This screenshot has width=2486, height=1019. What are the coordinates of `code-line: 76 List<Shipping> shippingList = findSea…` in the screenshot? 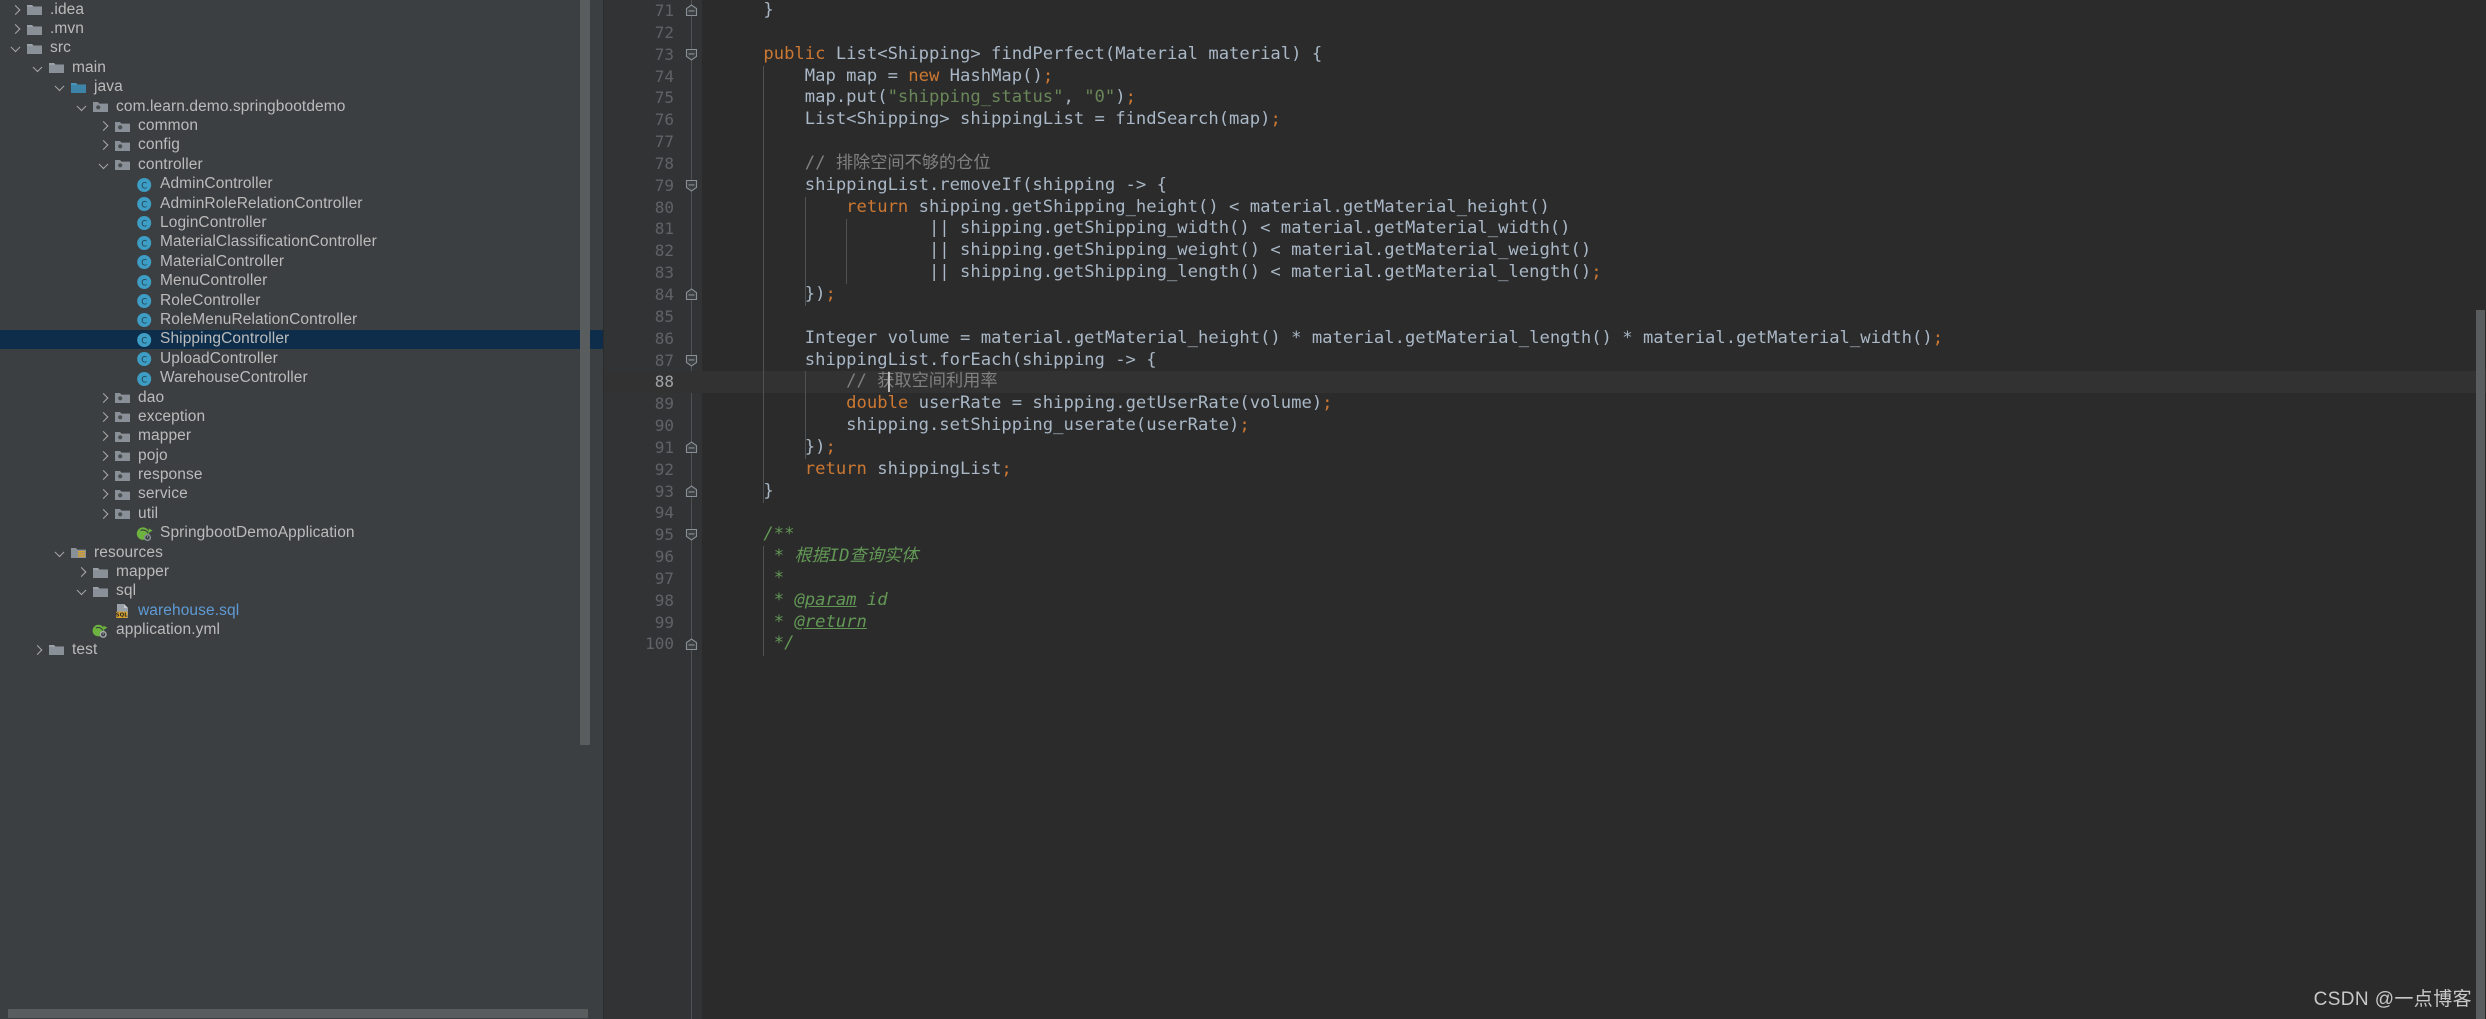 It's located at (1545, 120).